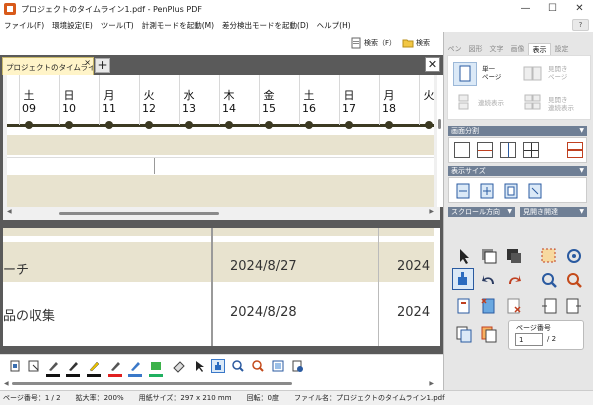 This screenshot has height=405, width=593. I want to click on split-view-header: 画面分割 ▼, so click(517, 131).